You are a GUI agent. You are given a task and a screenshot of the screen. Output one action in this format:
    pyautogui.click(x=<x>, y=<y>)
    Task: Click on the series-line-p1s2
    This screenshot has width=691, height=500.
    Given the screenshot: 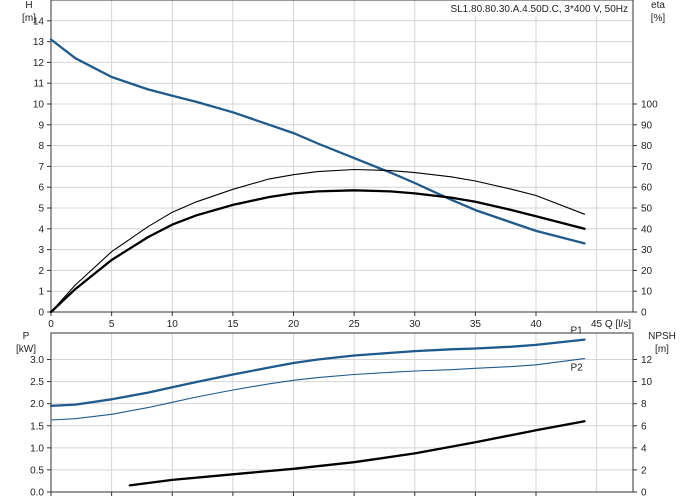 What is the action you would take?
    pyautogui.click(x=357, y=453)
    